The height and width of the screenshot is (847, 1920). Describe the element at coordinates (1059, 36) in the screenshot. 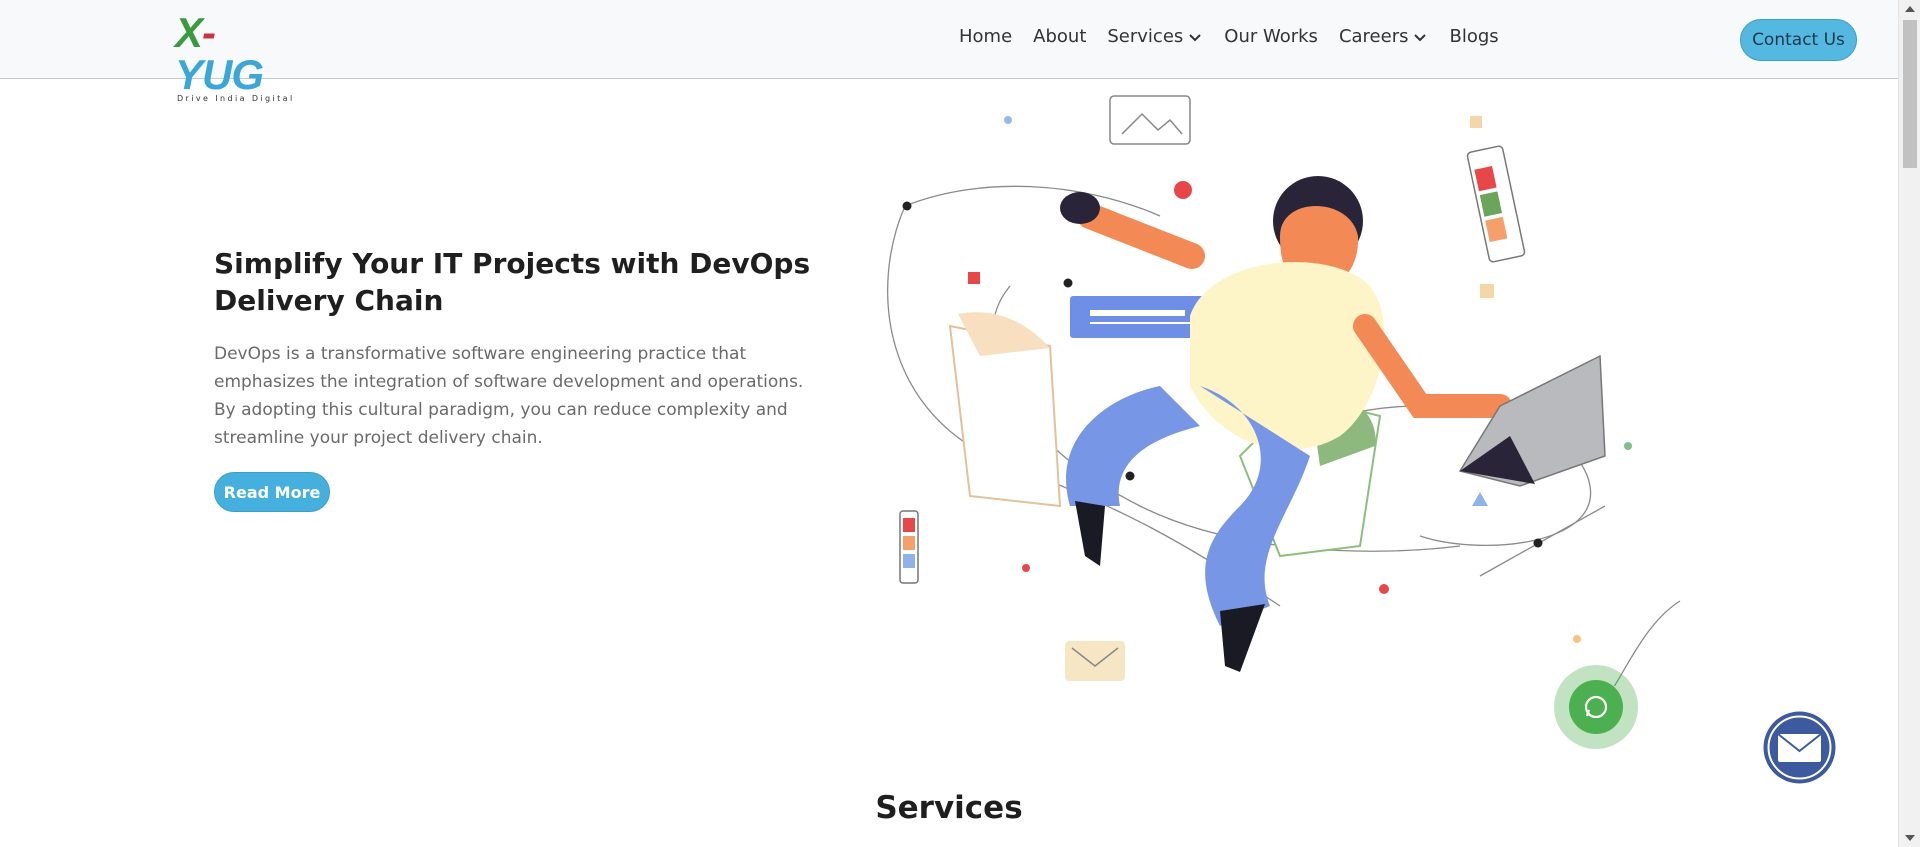

I see `nav-about: About` at that location.